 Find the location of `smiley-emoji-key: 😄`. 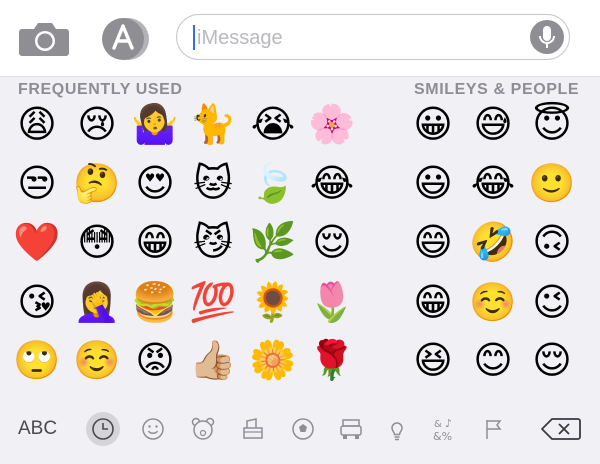

smiley-emoji-key: 😄 is located at coordinates (433, 242).